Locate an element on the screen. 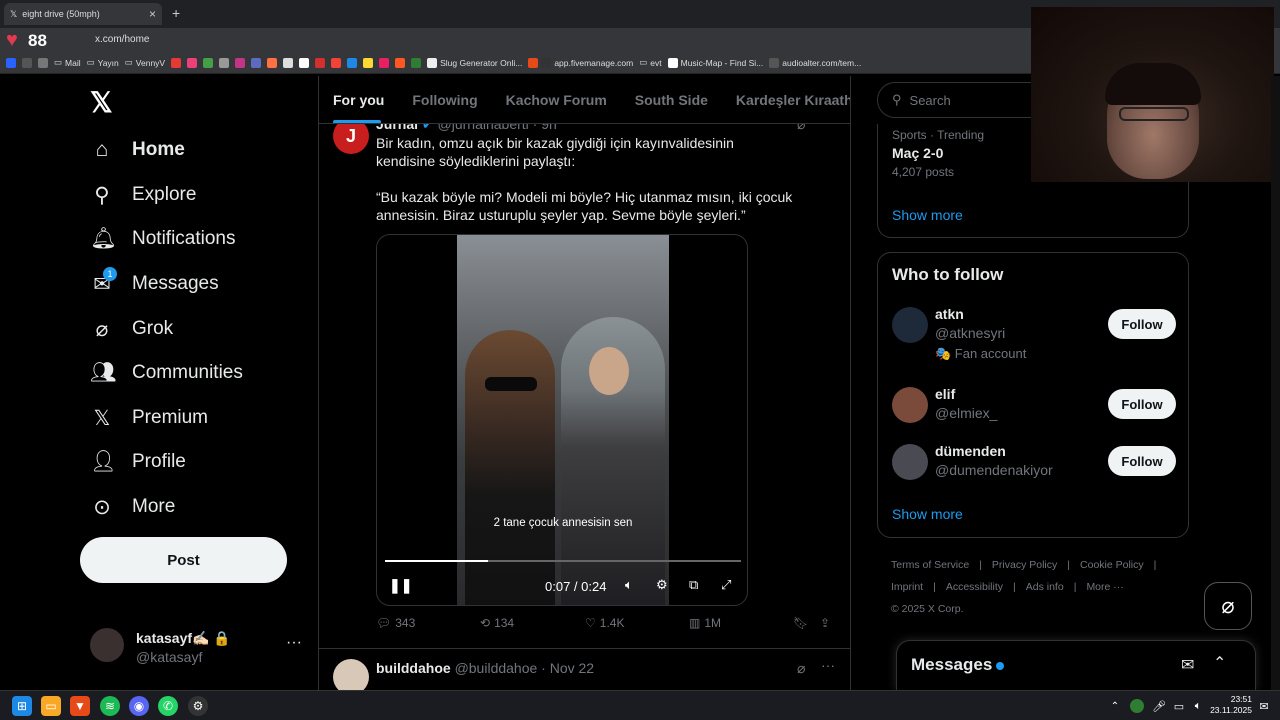  follow-suggestion: dümenden @dumendenakiyor Follow is located at coordinates (1034, 471).